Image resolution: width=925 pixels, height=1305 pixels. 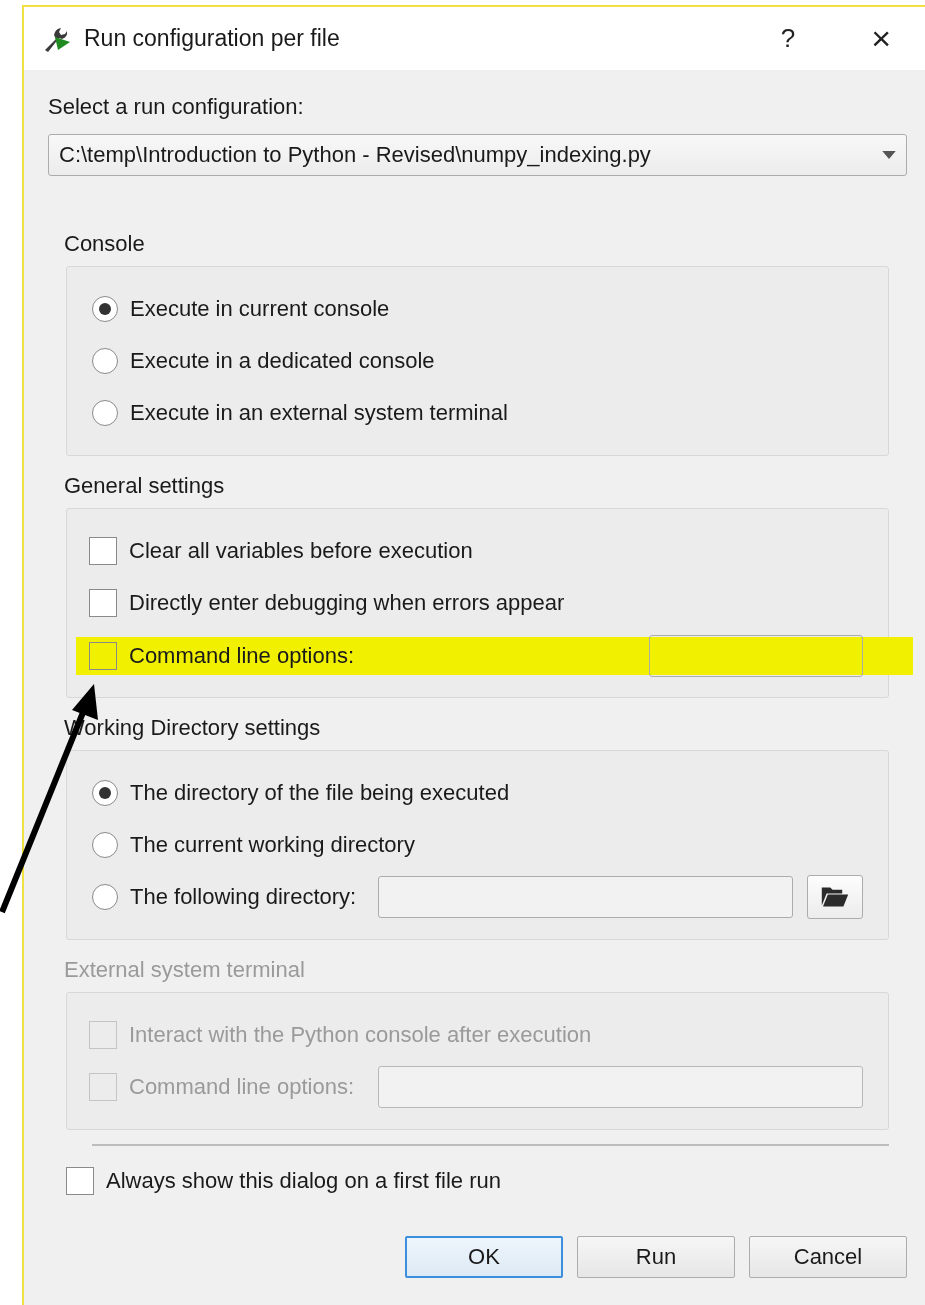 I want to click on configuration-dropdown: C:\temp\Introduction to Python - Revised\numpy_indexing.py, so click(x=477, y=155).